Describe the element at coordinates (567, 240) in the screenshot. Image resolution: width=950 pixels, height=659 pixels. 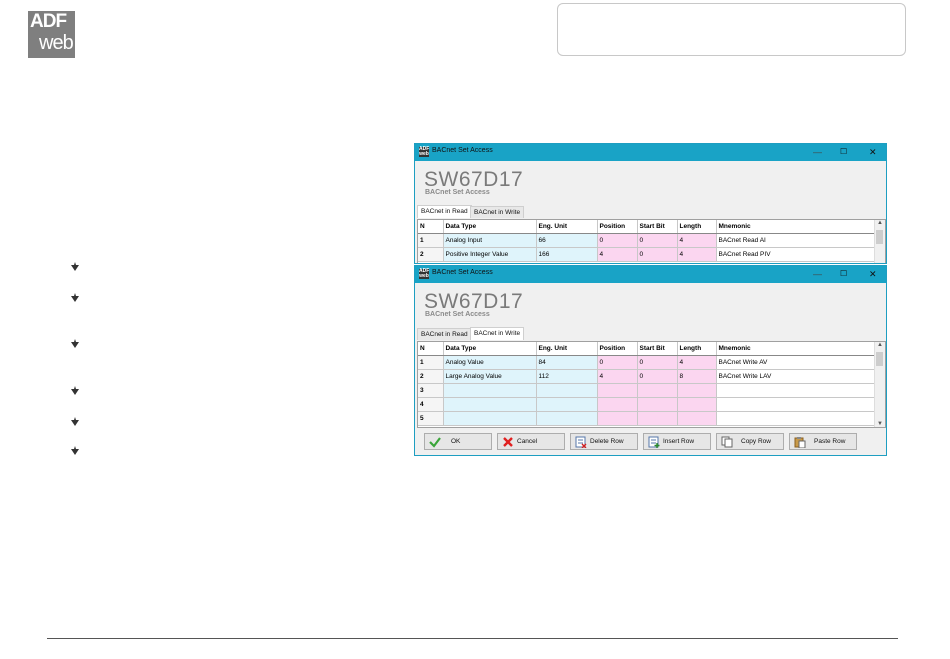
I see `cell-eng-unit: 66` at that location.